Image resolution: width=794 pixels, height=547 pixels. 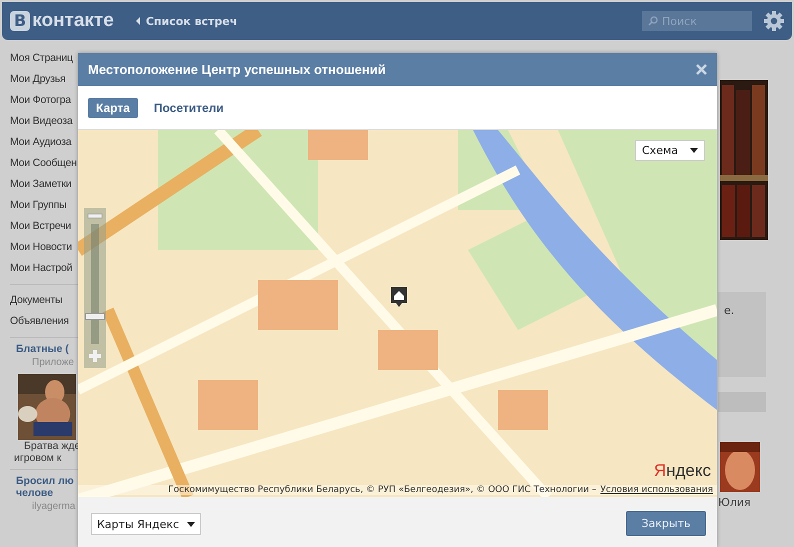 I want to click on friend-name: Юлия, so click(x=756, y=502).